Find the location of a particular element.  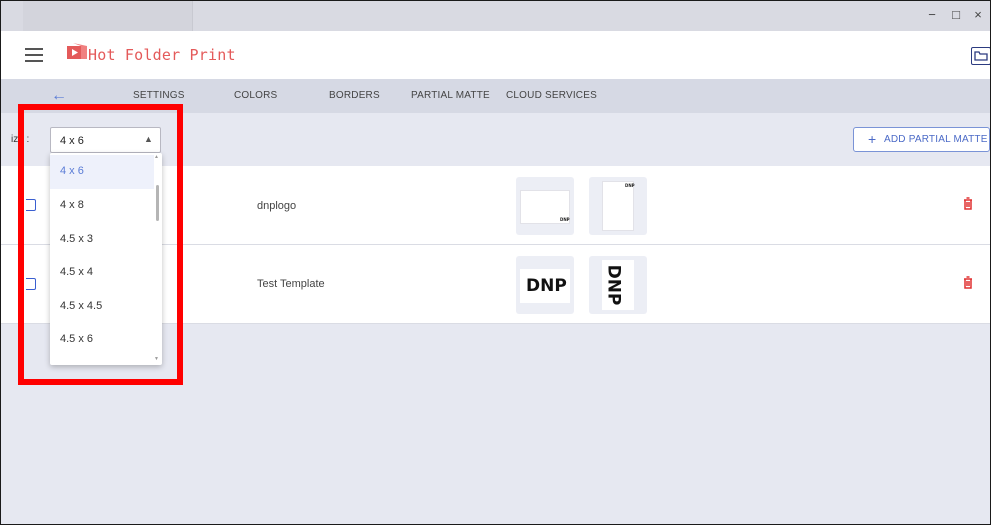

add-partial-matte-label: ADD PARTIAL MATTE is located at coordinates (936, 139).